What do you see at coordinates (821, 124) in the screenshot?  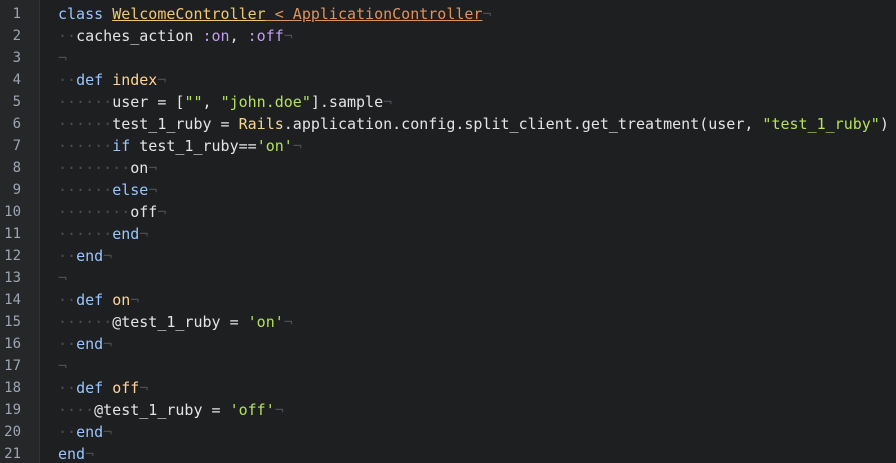 I see `string-token: "test_1_ruby"` at bounding box center [821, 124].